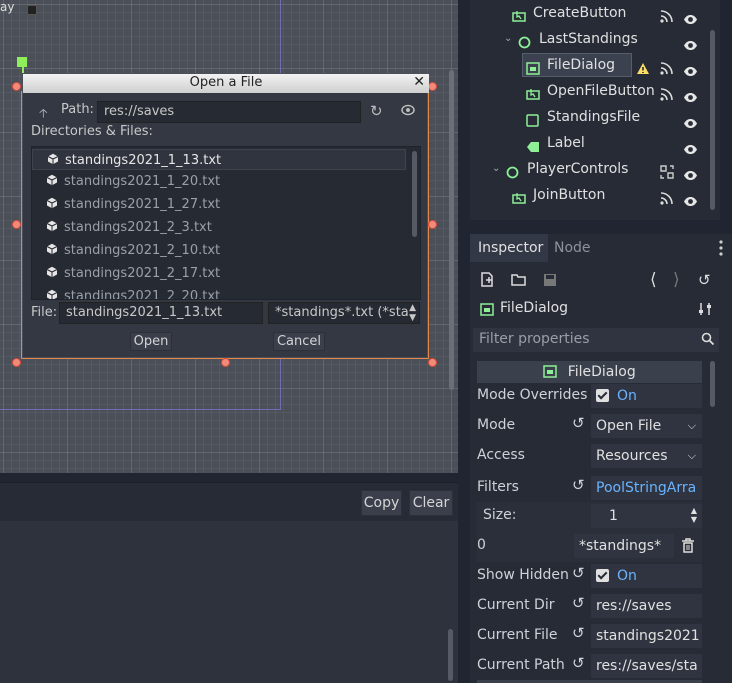 The image size is (732, 683). I want to click on prop-current-path-value: res://saves/sta, so click(646, 666).